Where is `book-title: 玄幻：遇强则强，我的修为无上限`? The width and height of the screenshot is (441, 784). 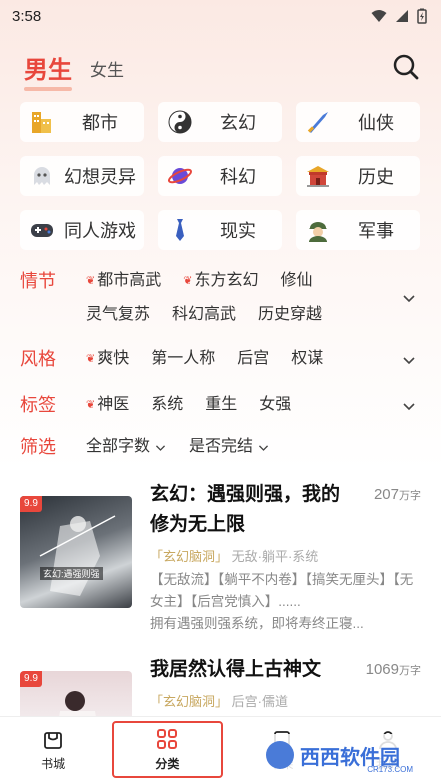
book-title: 玄幻：遇强则强，我的修为无上限 is located at coordinates (245, 509).